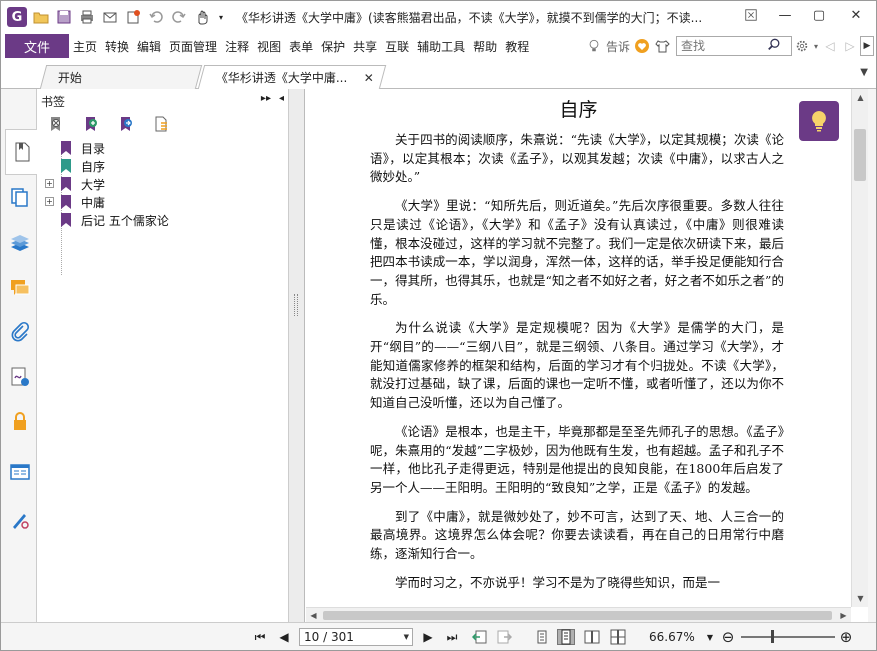  What do you see at coordinates (85, 46) in the screenshot?
I see `menu-home: 主页` at bounding box center [85, 46].